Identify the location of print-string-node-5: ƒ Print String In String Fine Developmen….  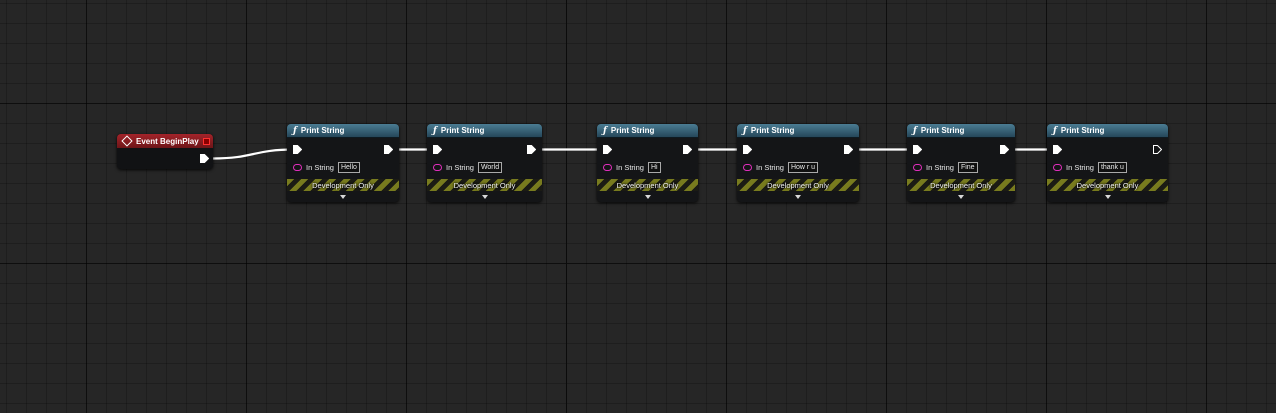
(961, 163).